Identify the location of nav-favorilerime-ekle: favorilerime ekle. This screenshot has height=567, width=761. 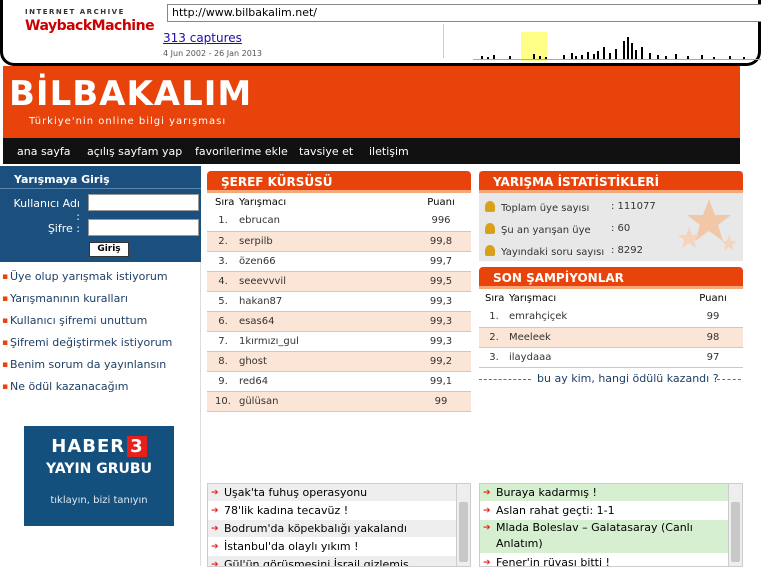
(241, 151).